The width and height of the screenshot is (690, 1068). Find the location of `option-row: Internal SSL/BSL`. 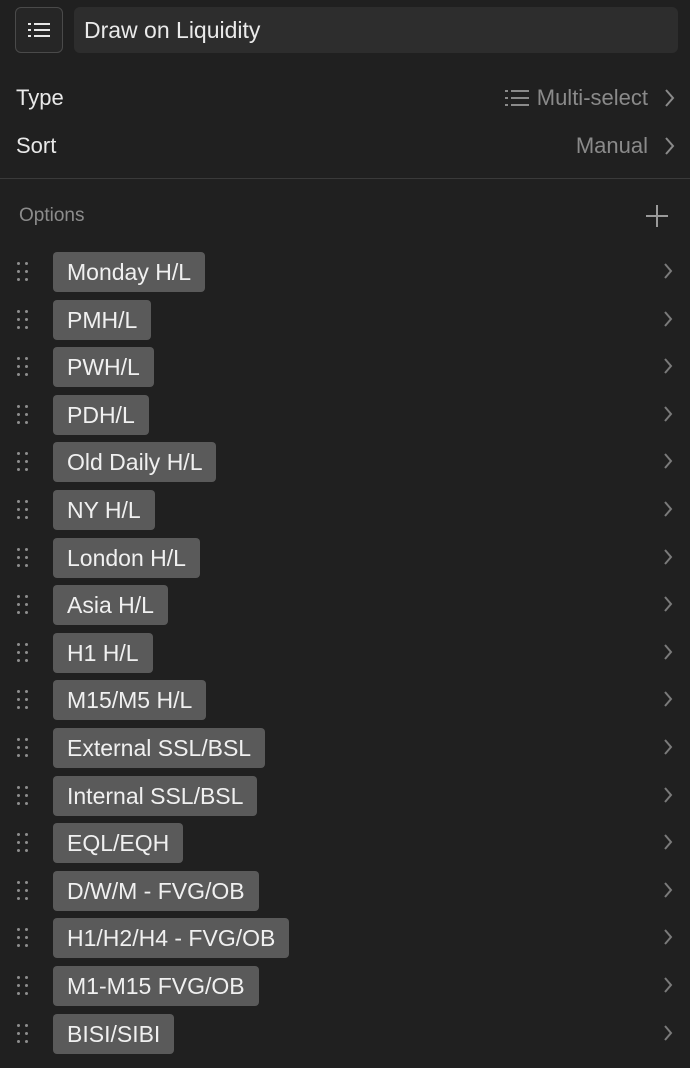

option-row: Internal SSL/BSL is located at coordinates (345, 796).